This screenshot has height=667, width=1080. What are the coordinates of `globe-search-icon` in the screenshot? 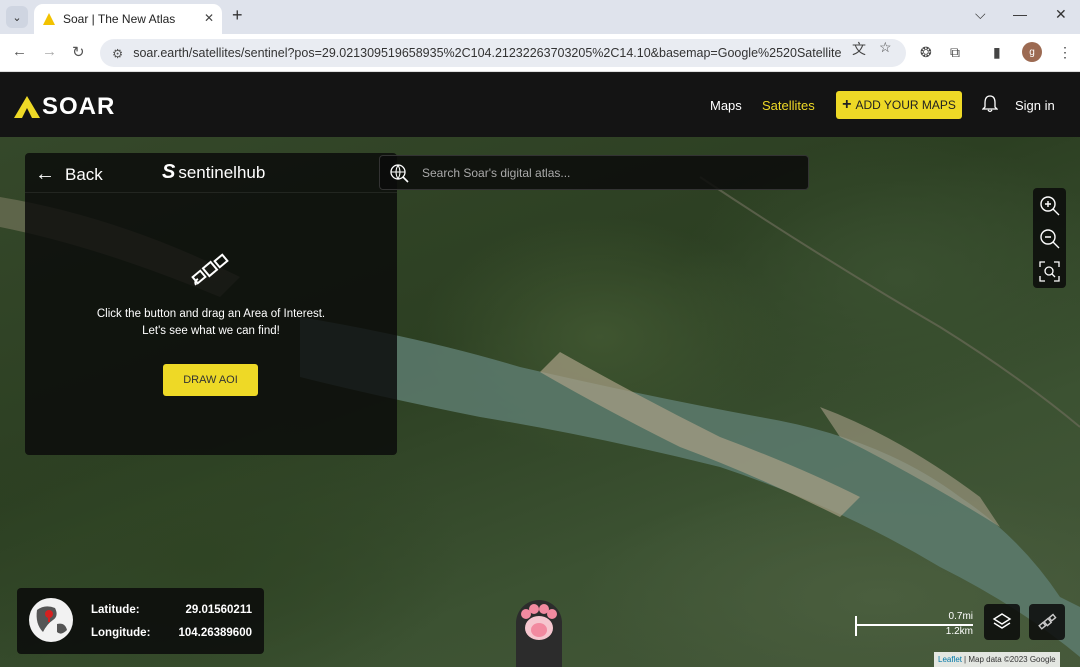 It's located at (399, 173).